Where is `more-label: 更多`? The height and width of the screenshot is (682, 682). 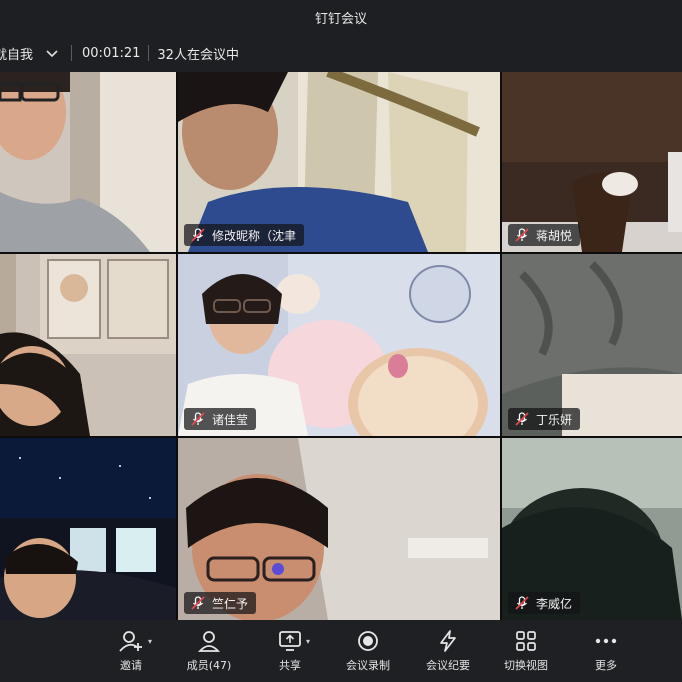 more-label: 更多 is located at coordinates (606, 665).